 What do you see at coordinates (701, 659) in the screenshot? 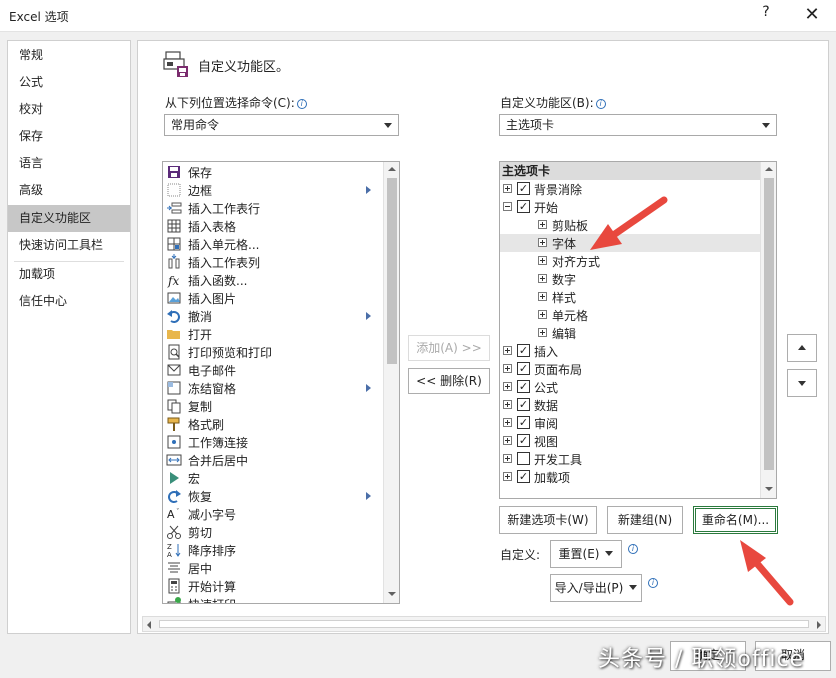
I see `watermark: 头条号 / 职领office` at bounding box center [701, 659].